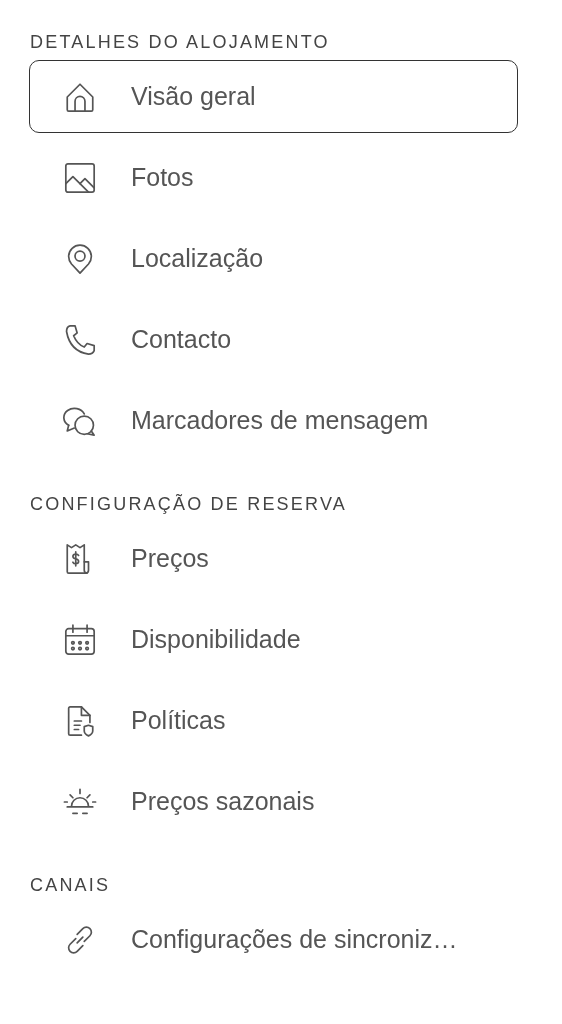  I want to click on nav-item: Marcadores de mensagem, so click(273, 420).